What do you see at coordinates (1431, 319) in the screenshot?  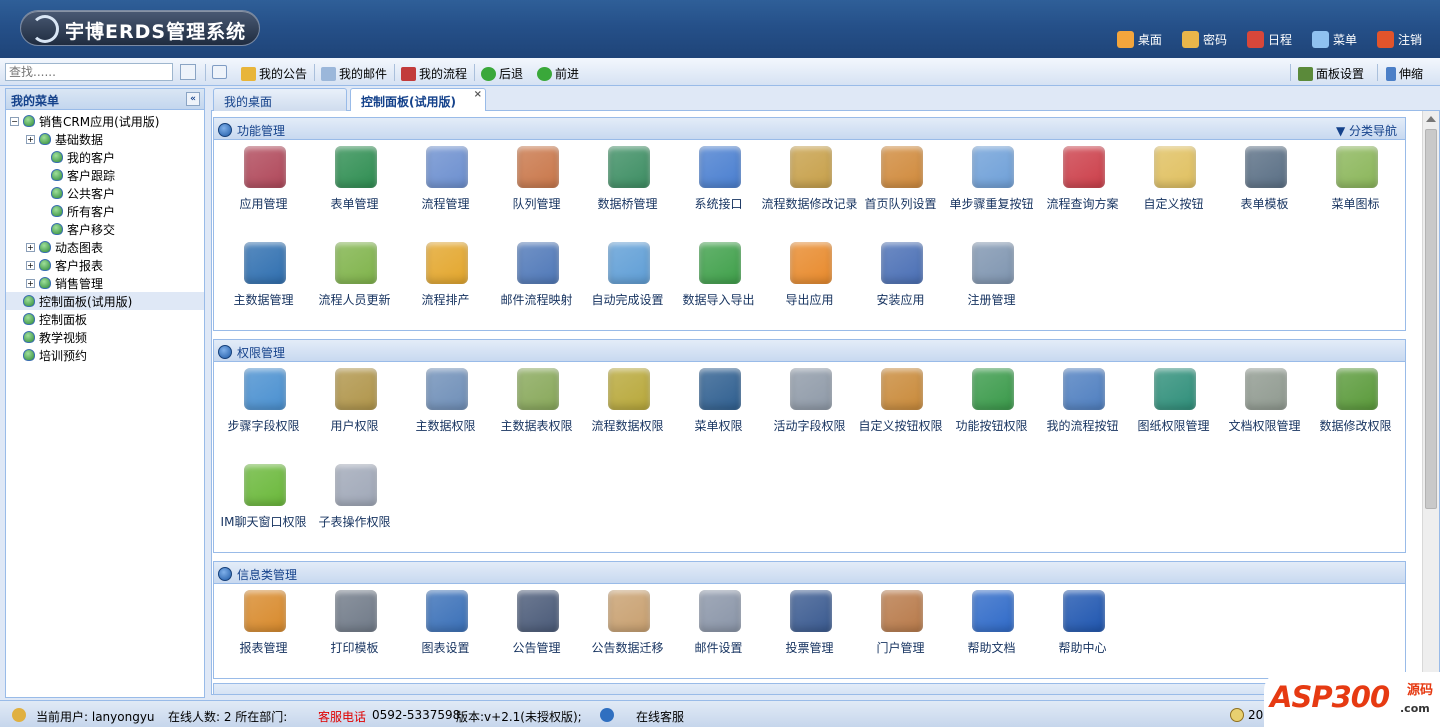 I see `scroll-thumb` at bounding box center [1431, 319].